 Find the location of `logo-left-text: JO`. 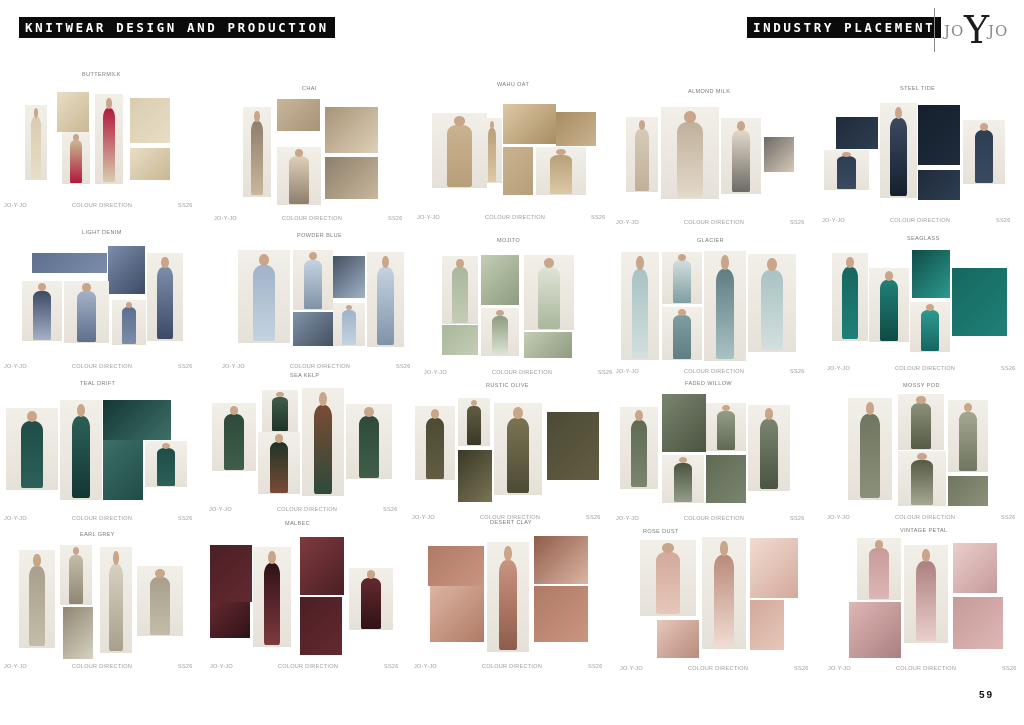

logo-left-text: JO is located at coordinates (954, 31).